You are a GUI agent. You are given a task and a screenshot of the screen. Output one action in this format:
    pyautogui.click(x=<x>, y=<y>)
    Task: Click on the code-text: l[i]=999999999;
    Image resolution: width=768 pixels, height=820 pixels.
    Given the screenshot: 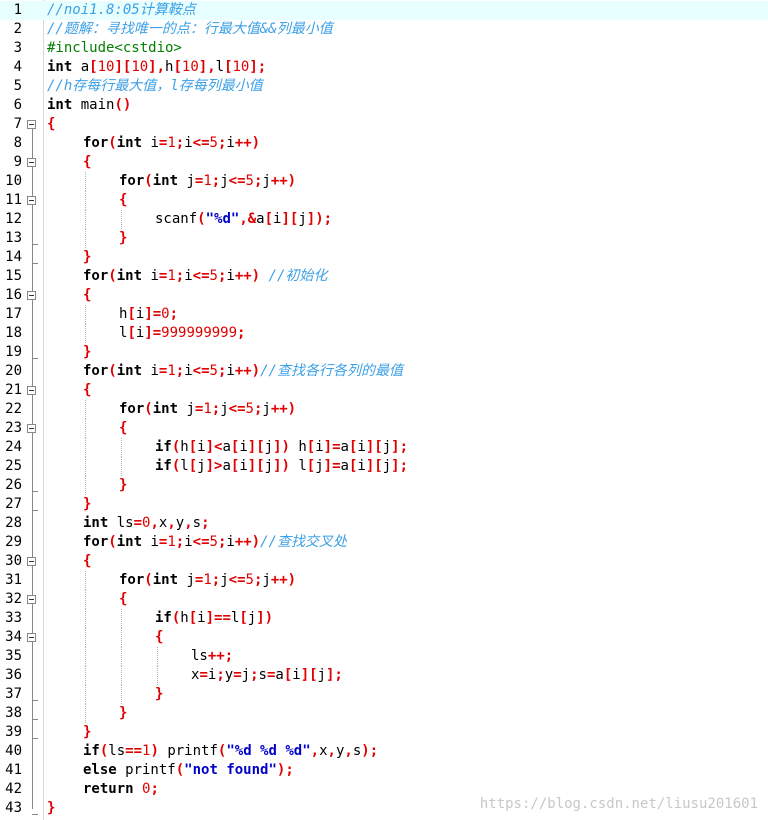 What is the action you would take?
    pyautogui.click(x=182, y=333)
    